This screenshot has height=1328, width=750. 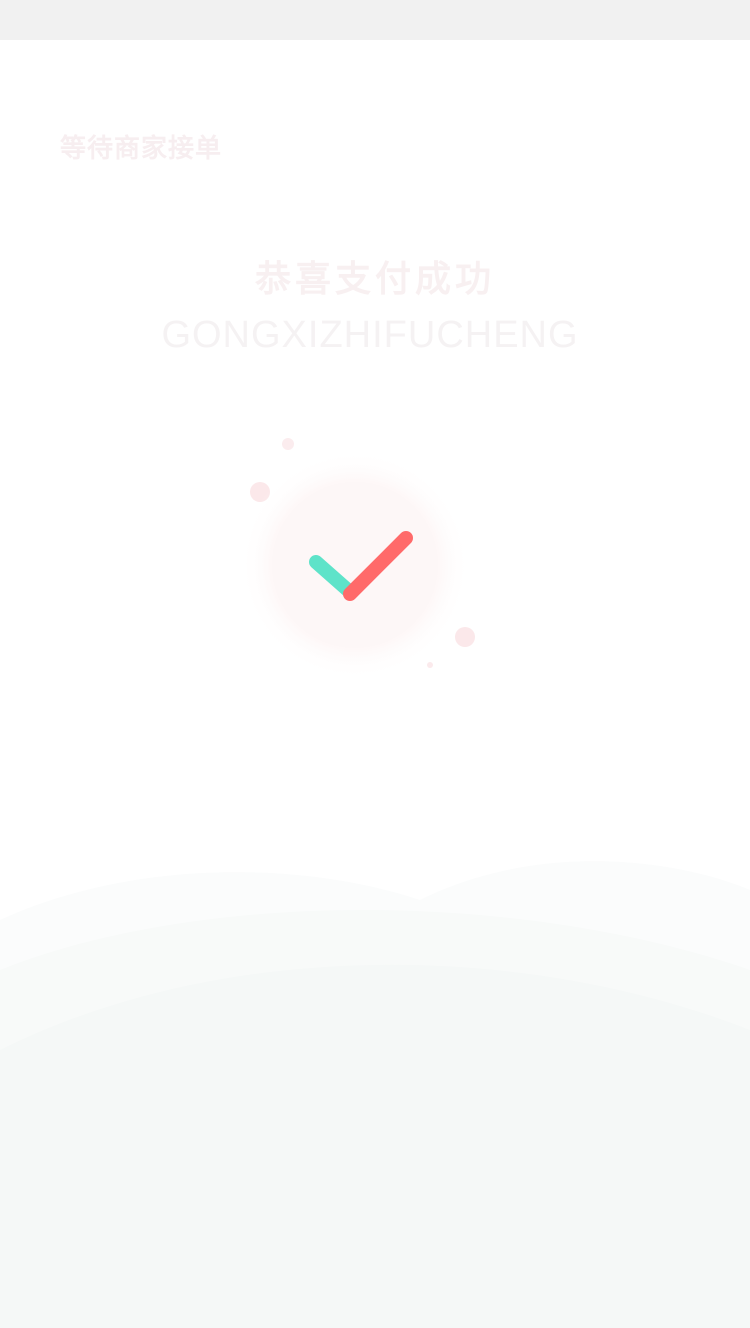 What do you see at coordinates (374, 279) in the screenshot?
I see `success-title: 恭喜支付成功` at bounding box center [374, 279].